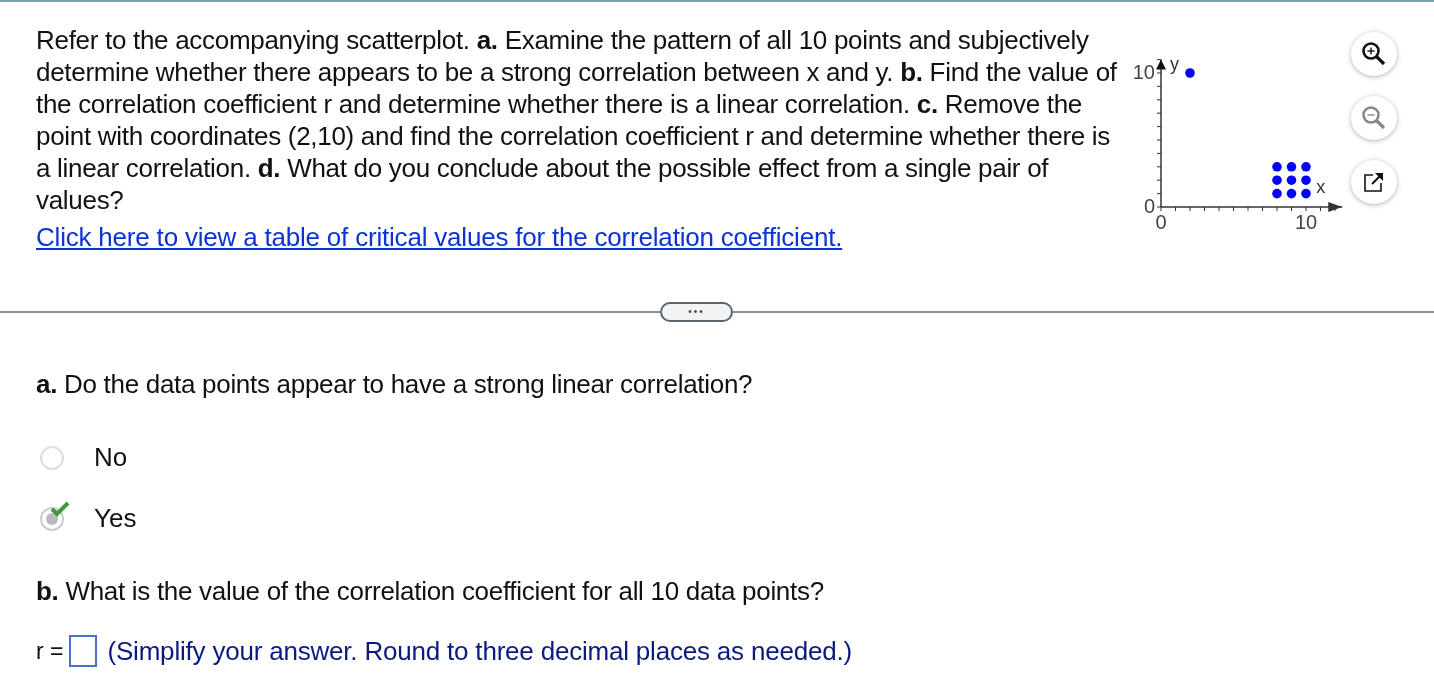 The height and width of the screenshot is (696, 1434). What do you see at coordinates (1374, 182) in the screenshot?
I see `popout-icon` at bounding box center [1374, 182].